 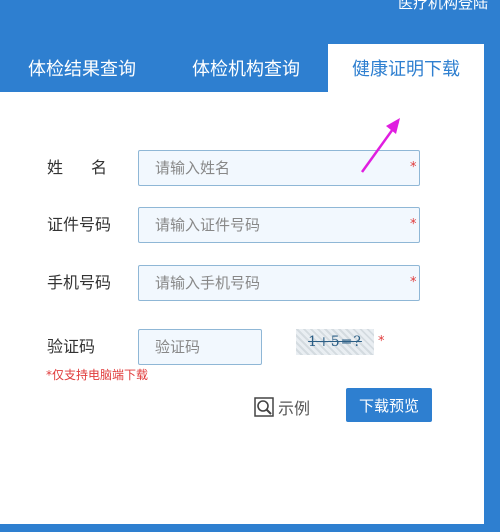 I want to click on phone-input, so click(x=279, y=283).